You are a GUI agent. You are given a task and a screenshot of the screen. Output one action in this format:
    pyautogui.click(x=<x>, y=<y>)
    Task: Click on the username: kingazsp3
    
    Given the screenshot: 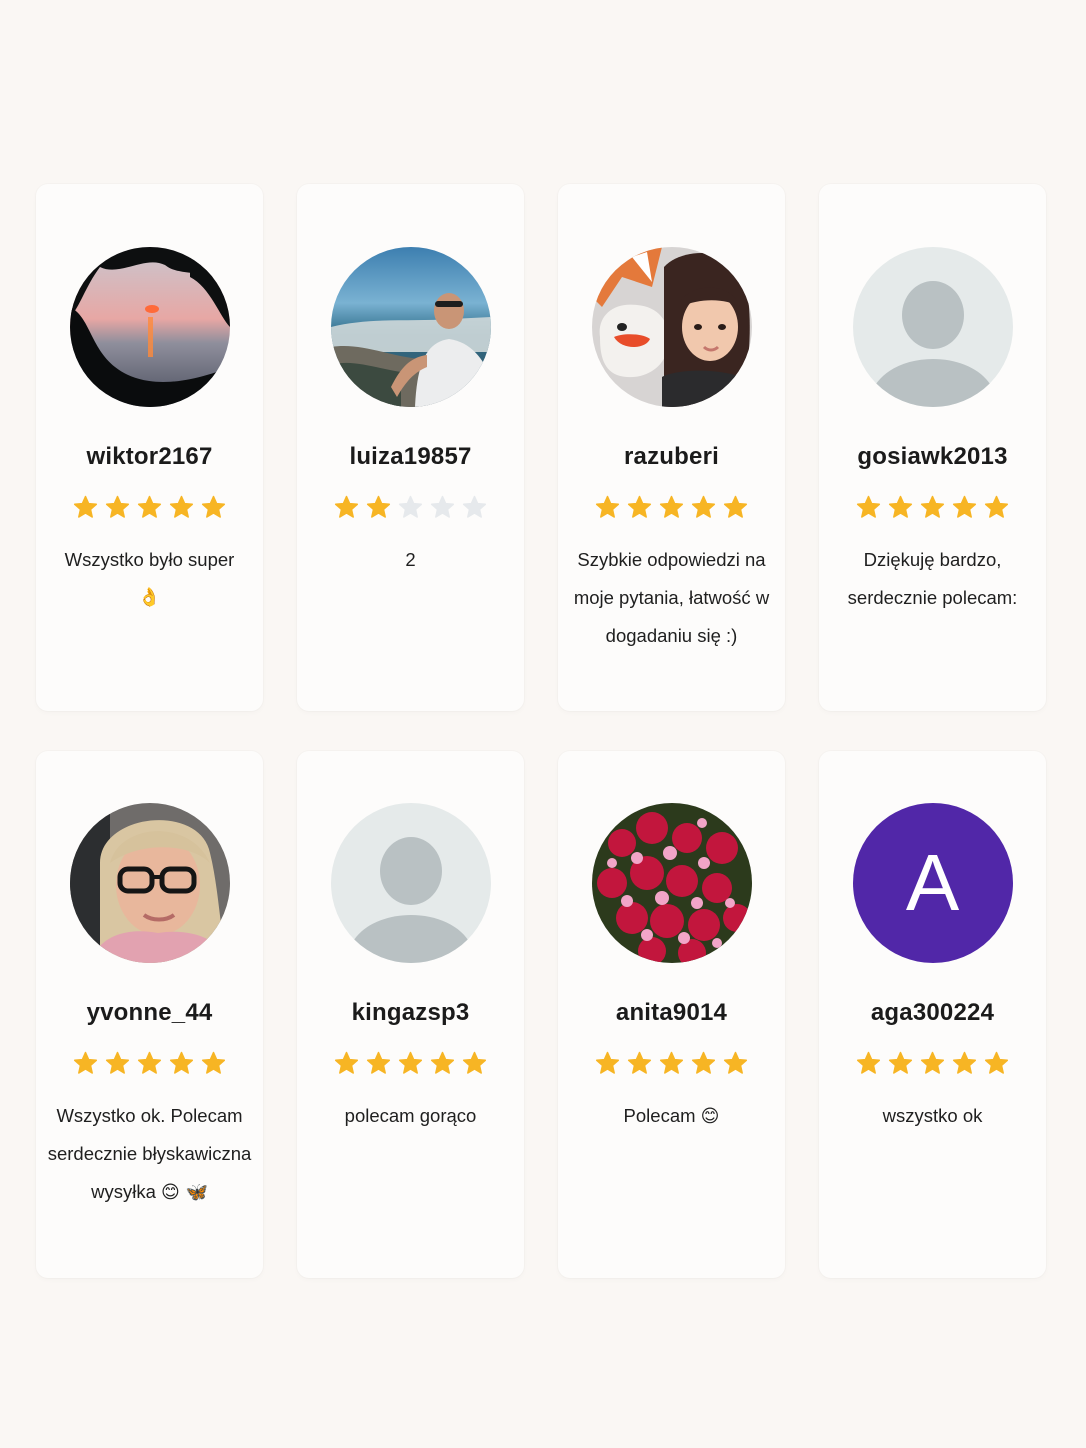 What is the action you would take?
    pyautogui.click(x=411, y=1013)
    